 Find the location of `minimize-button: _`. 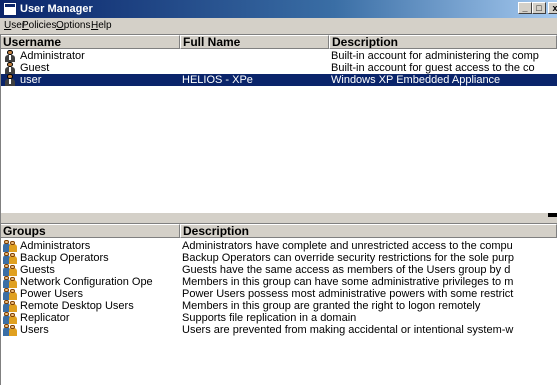

minimize-button: _ is located at coordinates (525, 8).